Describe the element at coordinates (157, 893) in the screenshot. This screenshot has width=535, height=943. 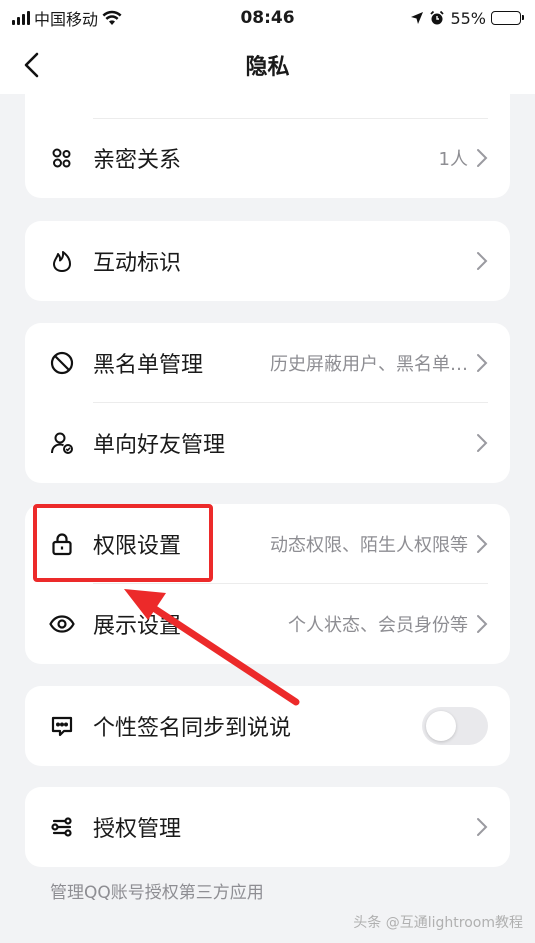
I see `authorization-note: 管理QQ账号授权第三方应用` at that location.